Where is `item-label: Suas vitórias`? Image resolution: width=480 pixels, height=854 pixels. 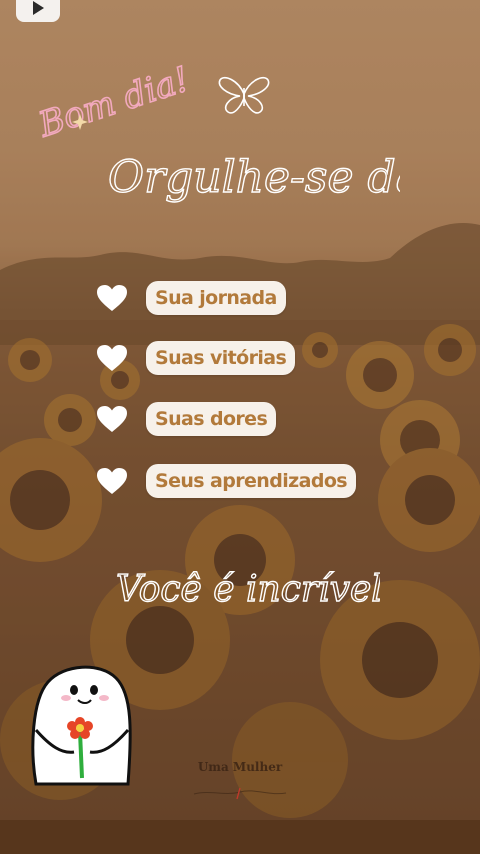 item-label: Suas vitórias is located at coordinates (221, 358).